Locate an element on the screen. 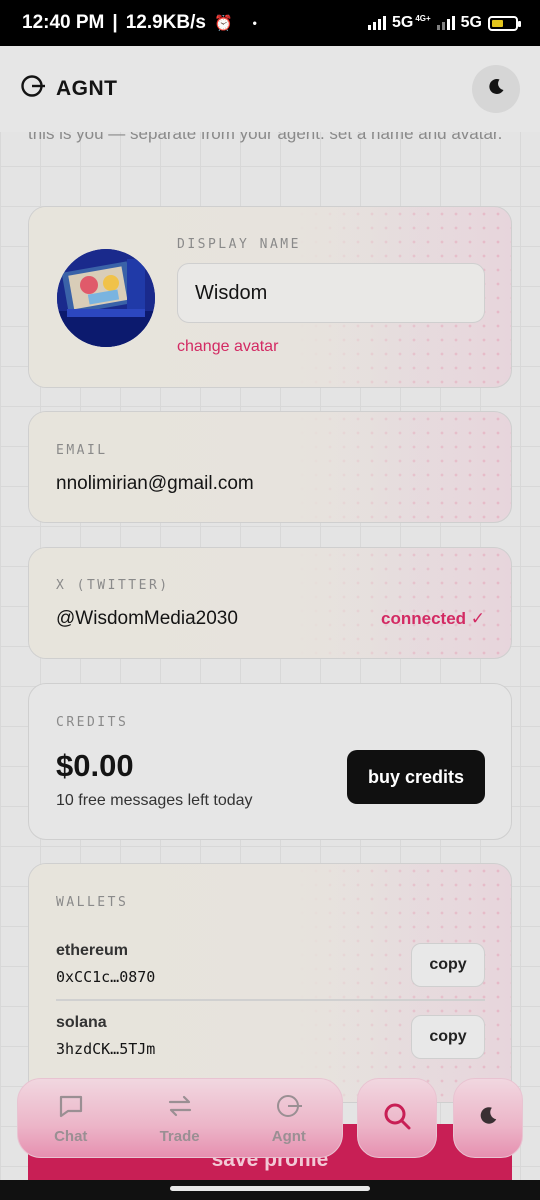  twitter-label: X (TWITTER) is located at coordinates (113, 585).